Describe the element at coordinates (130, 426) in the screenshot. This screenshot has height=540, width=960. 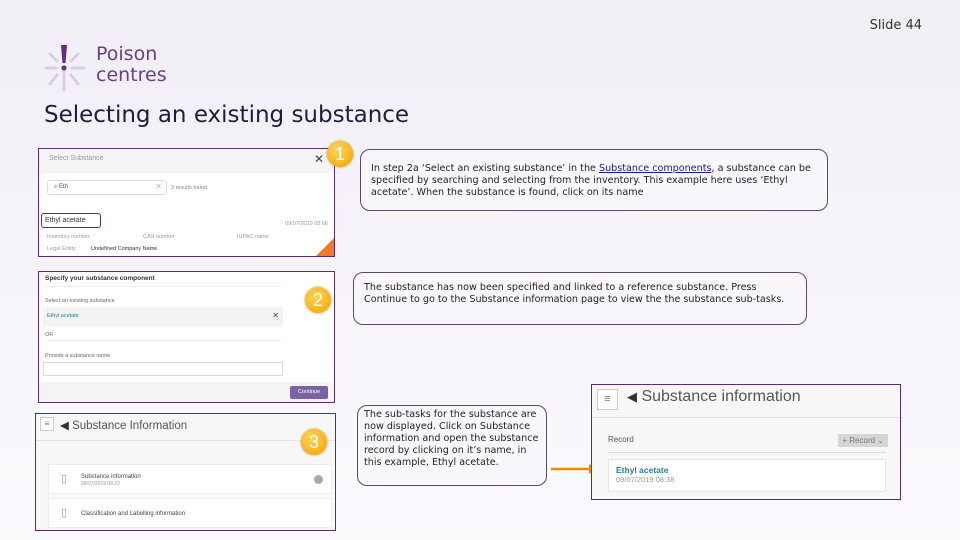
I see `page-heading: Substance Information` at that location.